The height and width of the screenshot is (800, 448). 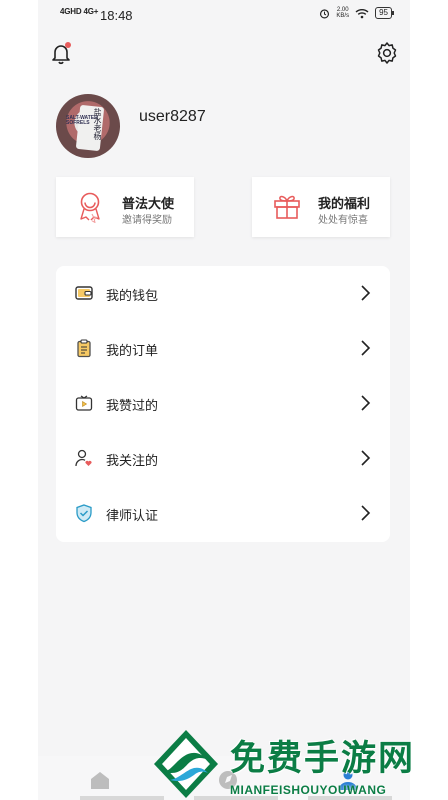 I want to click on watermark-logo-icon, so click(x=186, y=764).